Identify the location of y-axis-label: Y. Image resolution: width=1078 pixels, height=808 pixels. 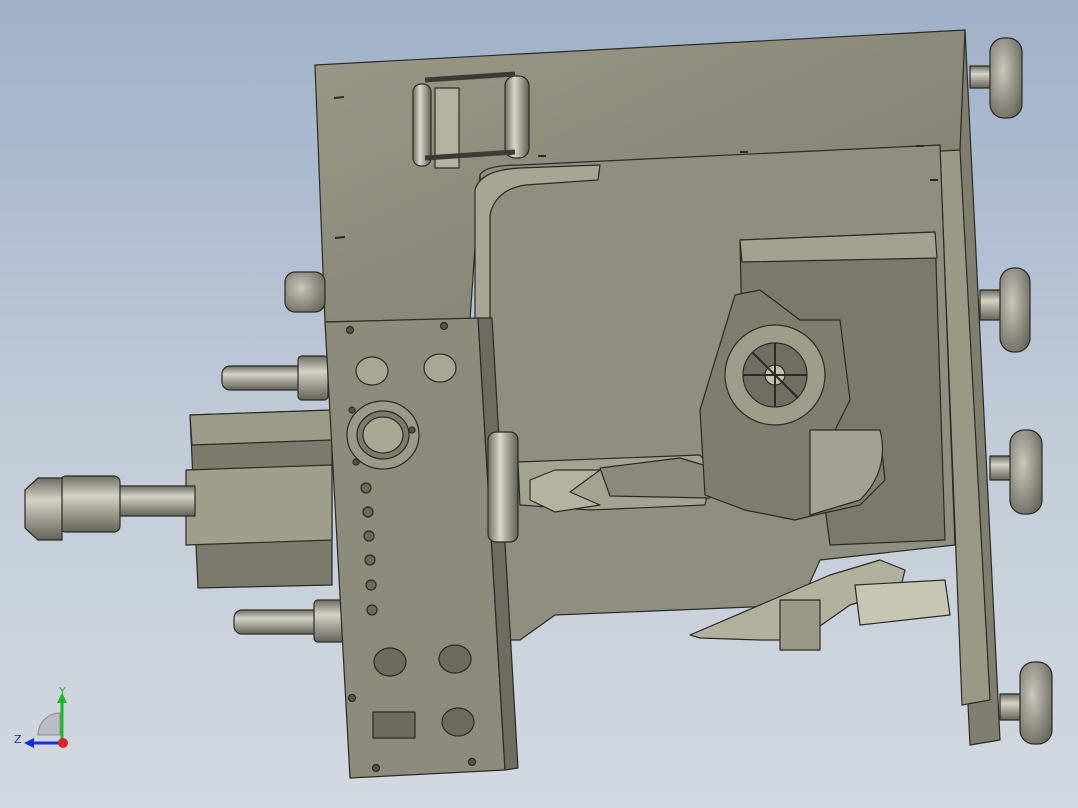
(62, 691).